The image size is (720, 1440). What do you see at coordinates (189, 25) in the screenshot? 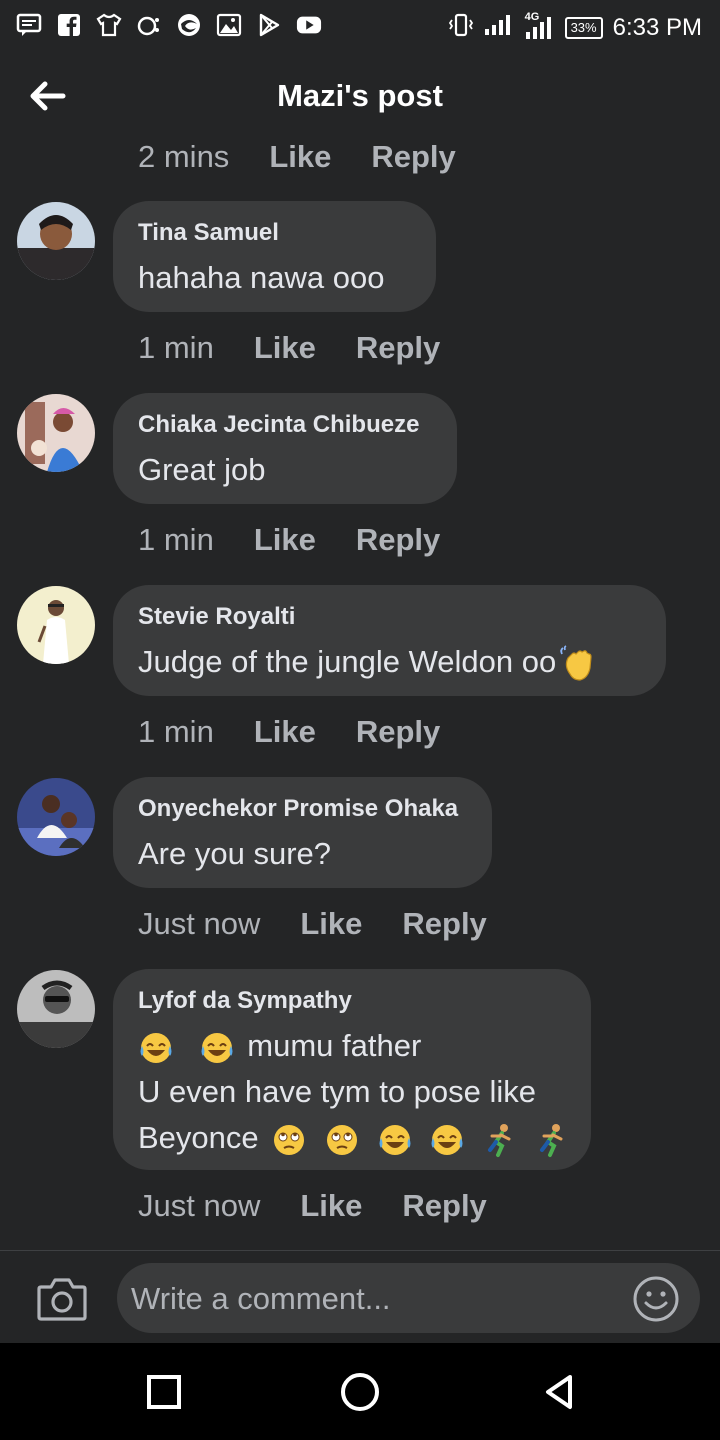
I see `swirl-app-icon` at bounding box center [189, 25].